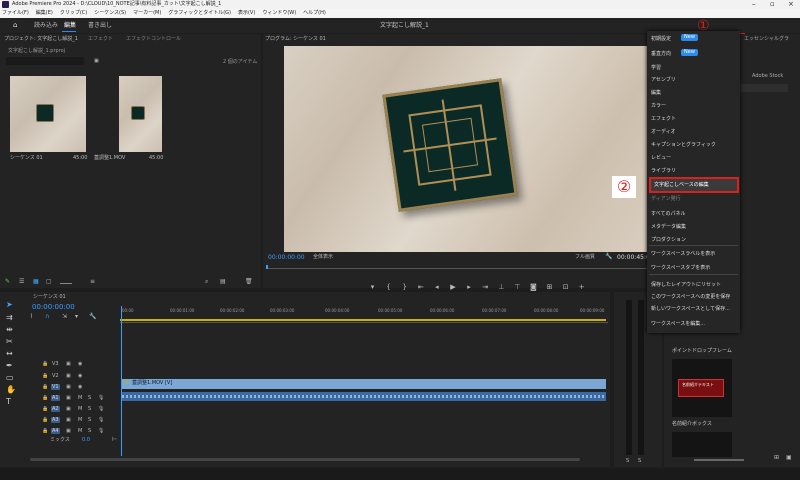 This screenshot has width=800, height=480. Describe the element at coordinates (279, 13) in the screenshot. I see `menu-window: ウィンドウ(W)` at that location.